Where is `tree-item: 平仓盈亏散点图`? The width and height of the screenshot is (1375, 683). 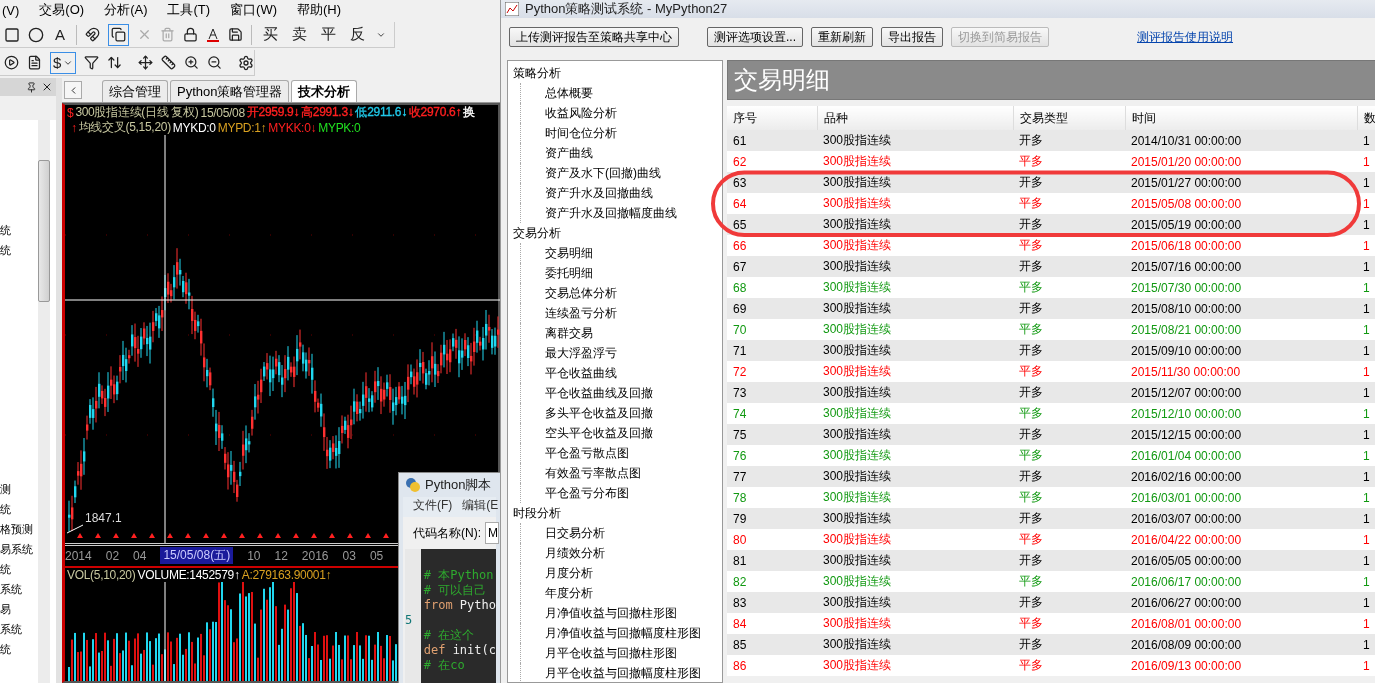
tree-item: 平仓盈亏散点图 is located at coordinates (621, 453).